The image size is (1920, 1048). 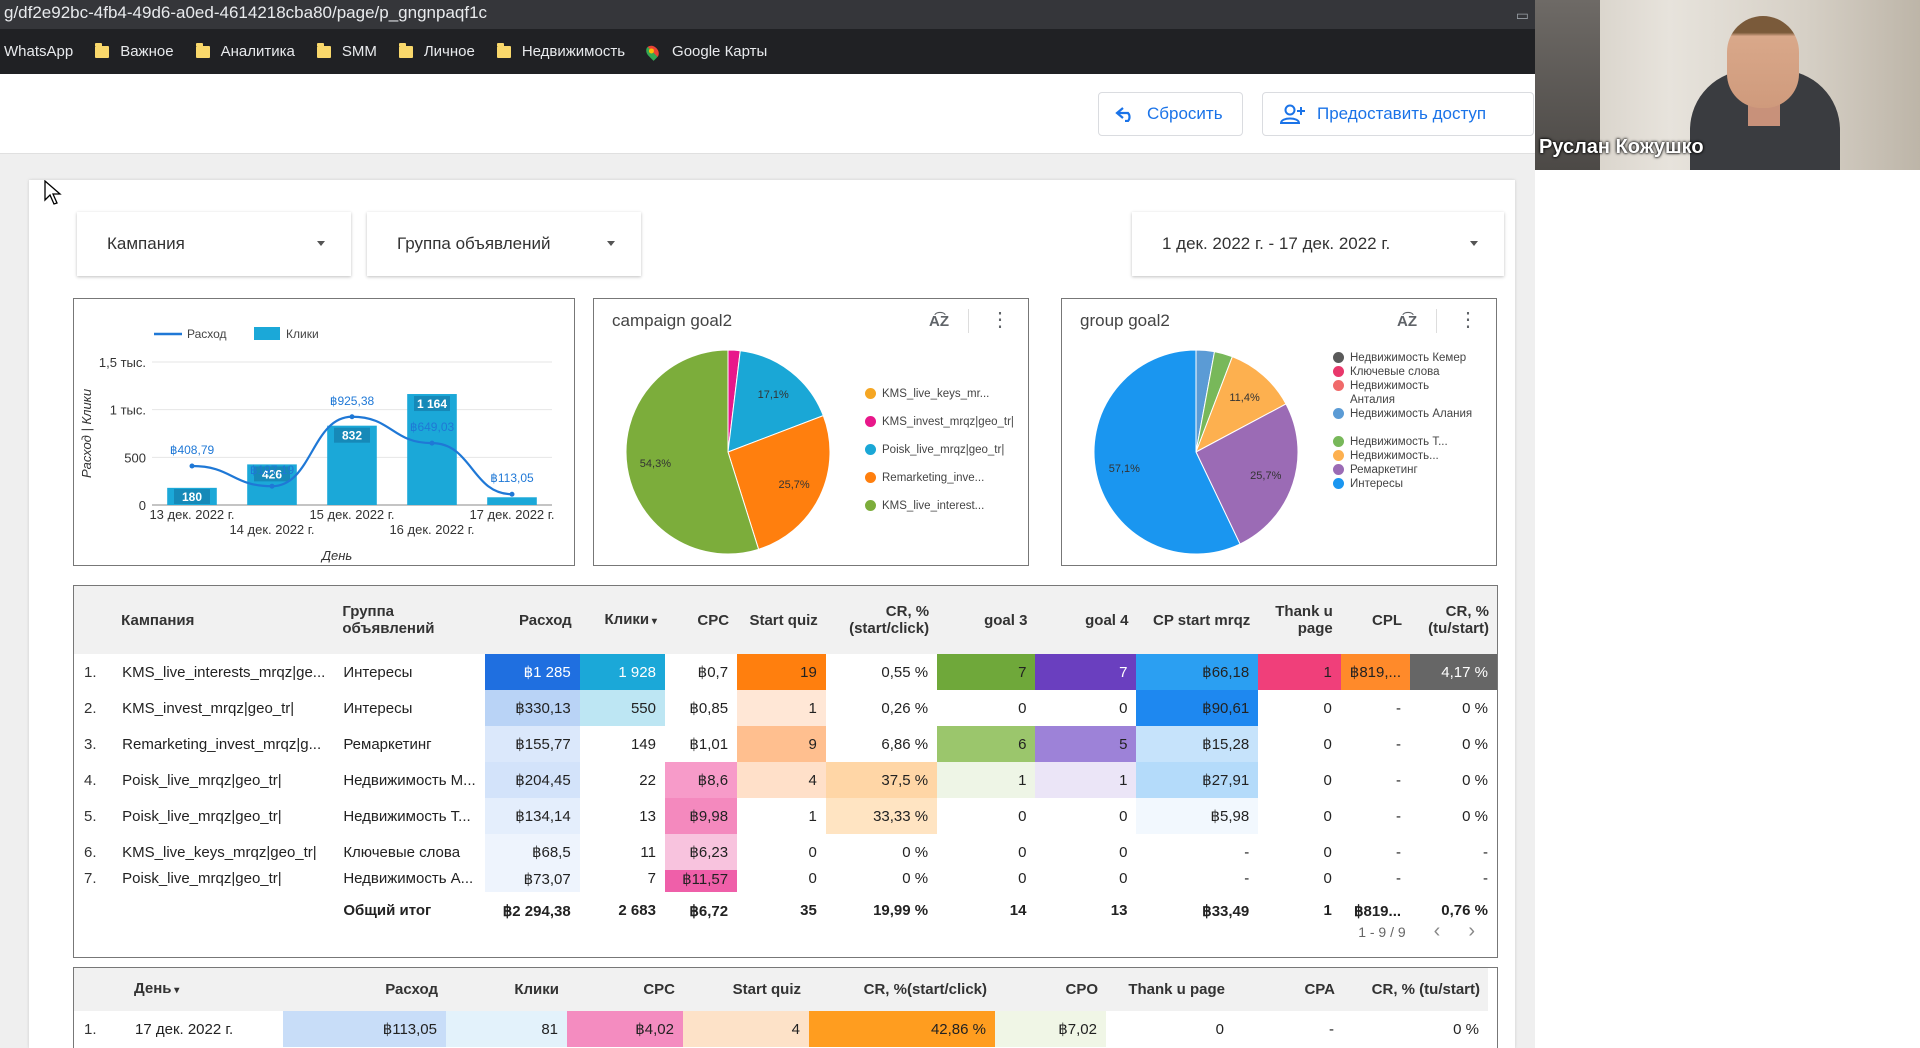 I want to click on bookmark-star-icon: ▭, so click(x=1522, y=15).